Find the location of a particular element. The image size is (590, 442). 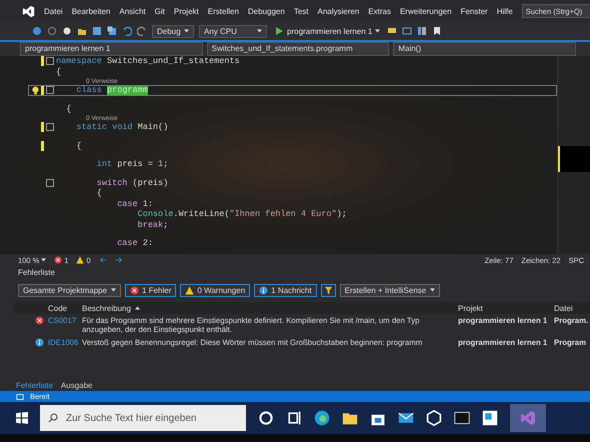

panel-title: Fehlerliste is located at coordinates (36, 273).